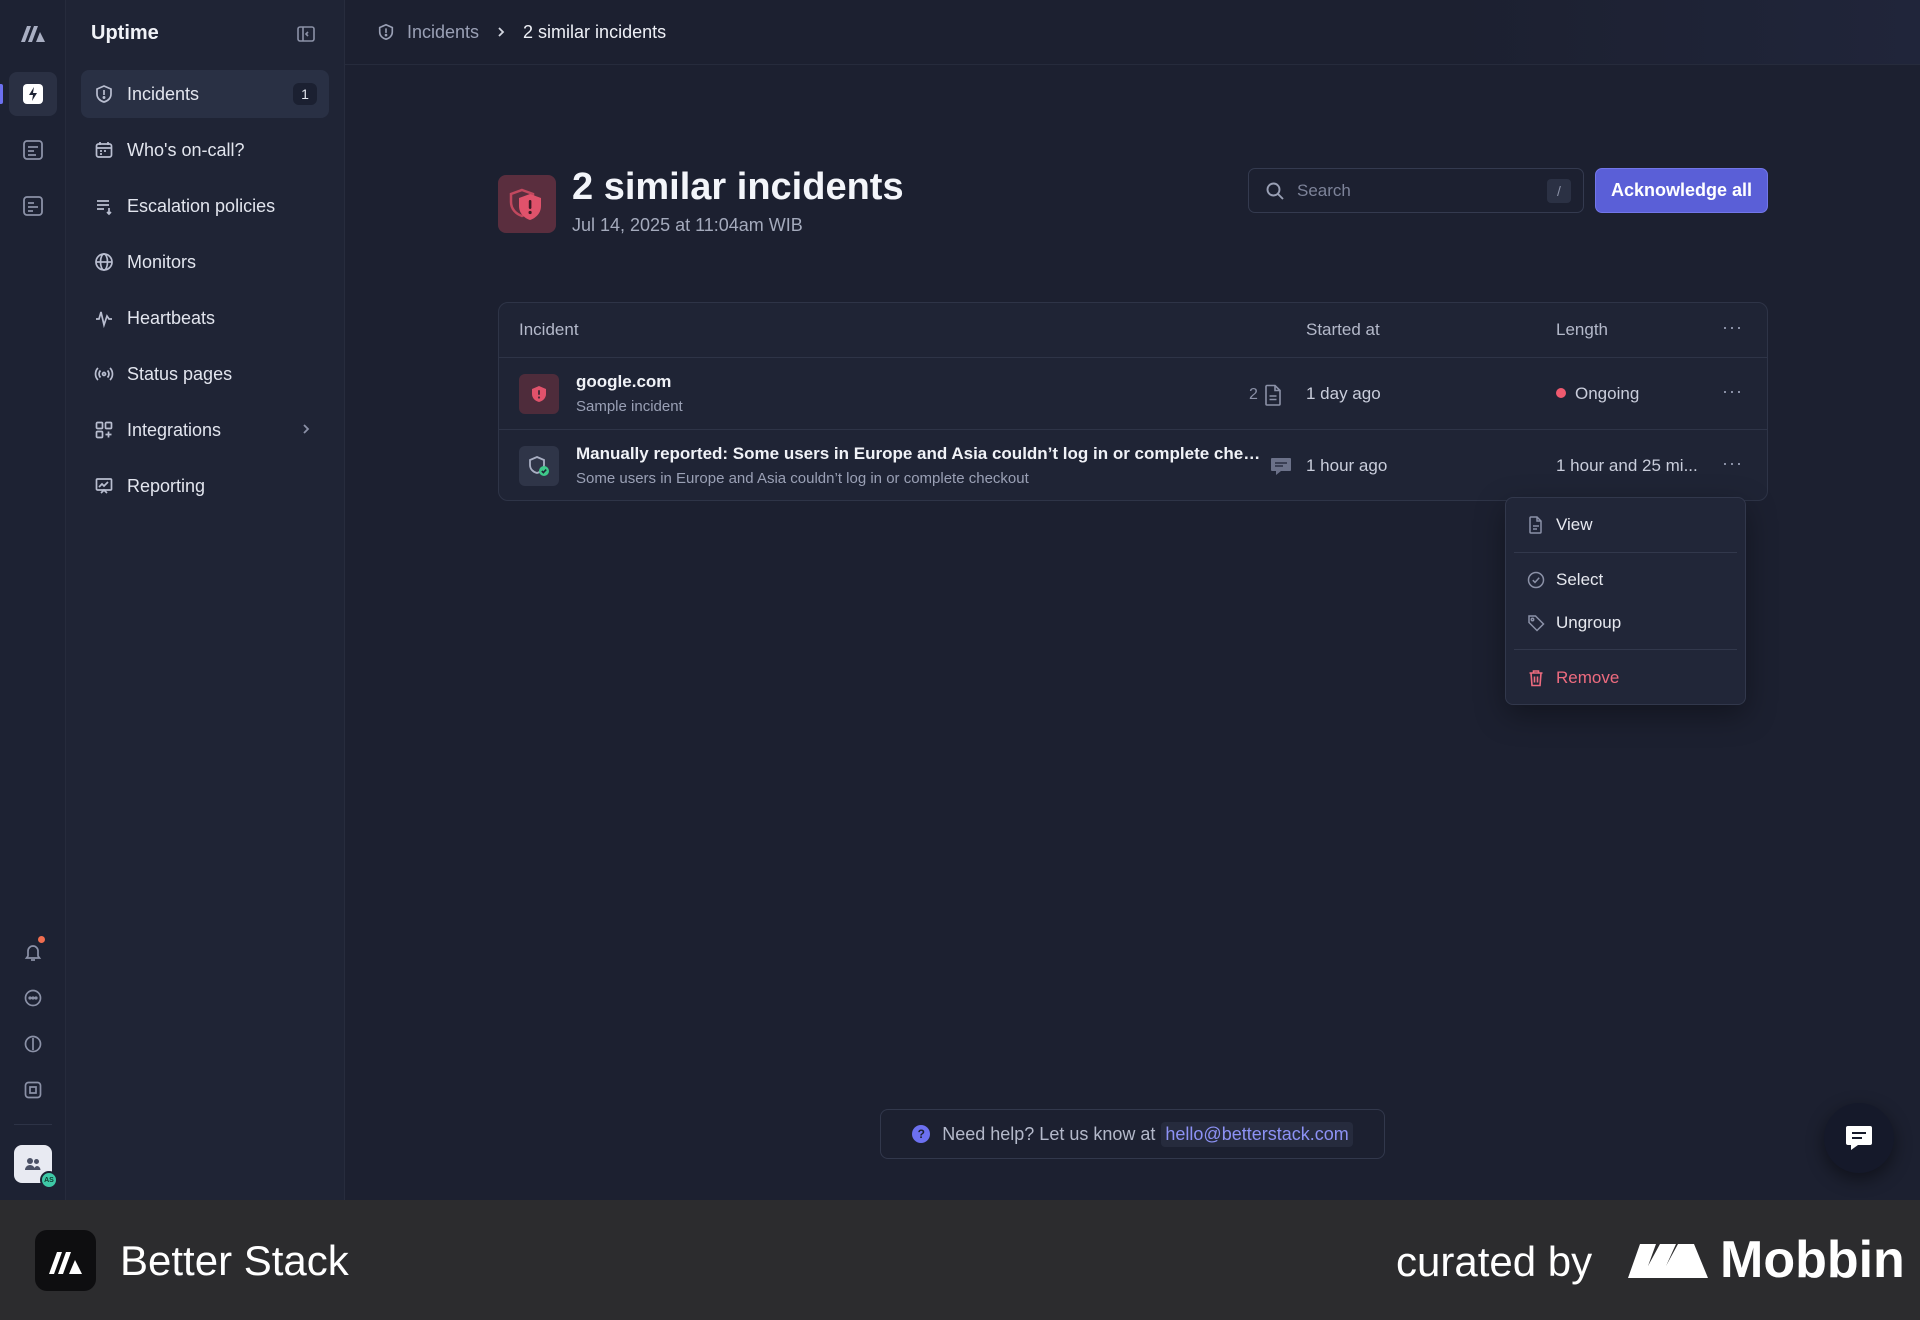  Describe the element at coordinates (1536, 623) in the screenshot. I see `tag-icon` at that location.